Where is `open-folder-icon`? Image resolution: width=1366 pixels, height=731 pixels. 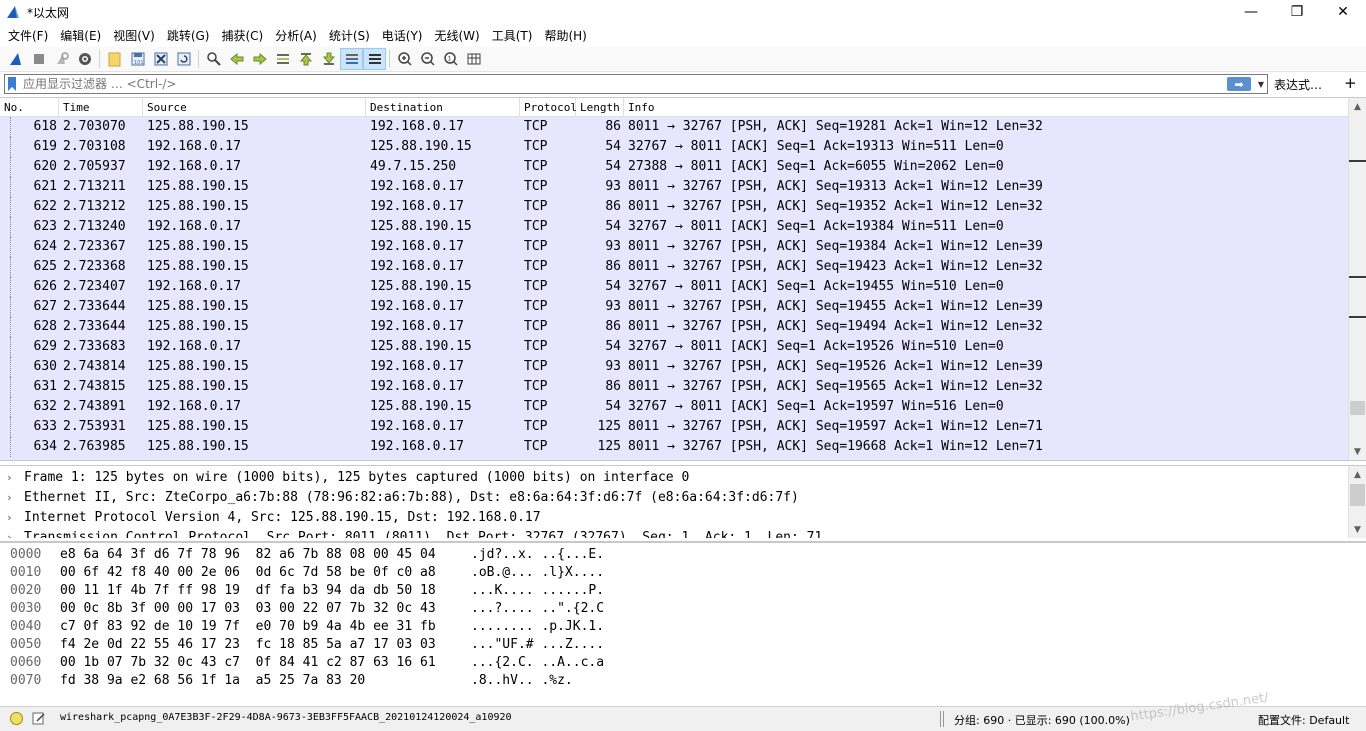 open-folder-icon is located at coordinates (114, 59).